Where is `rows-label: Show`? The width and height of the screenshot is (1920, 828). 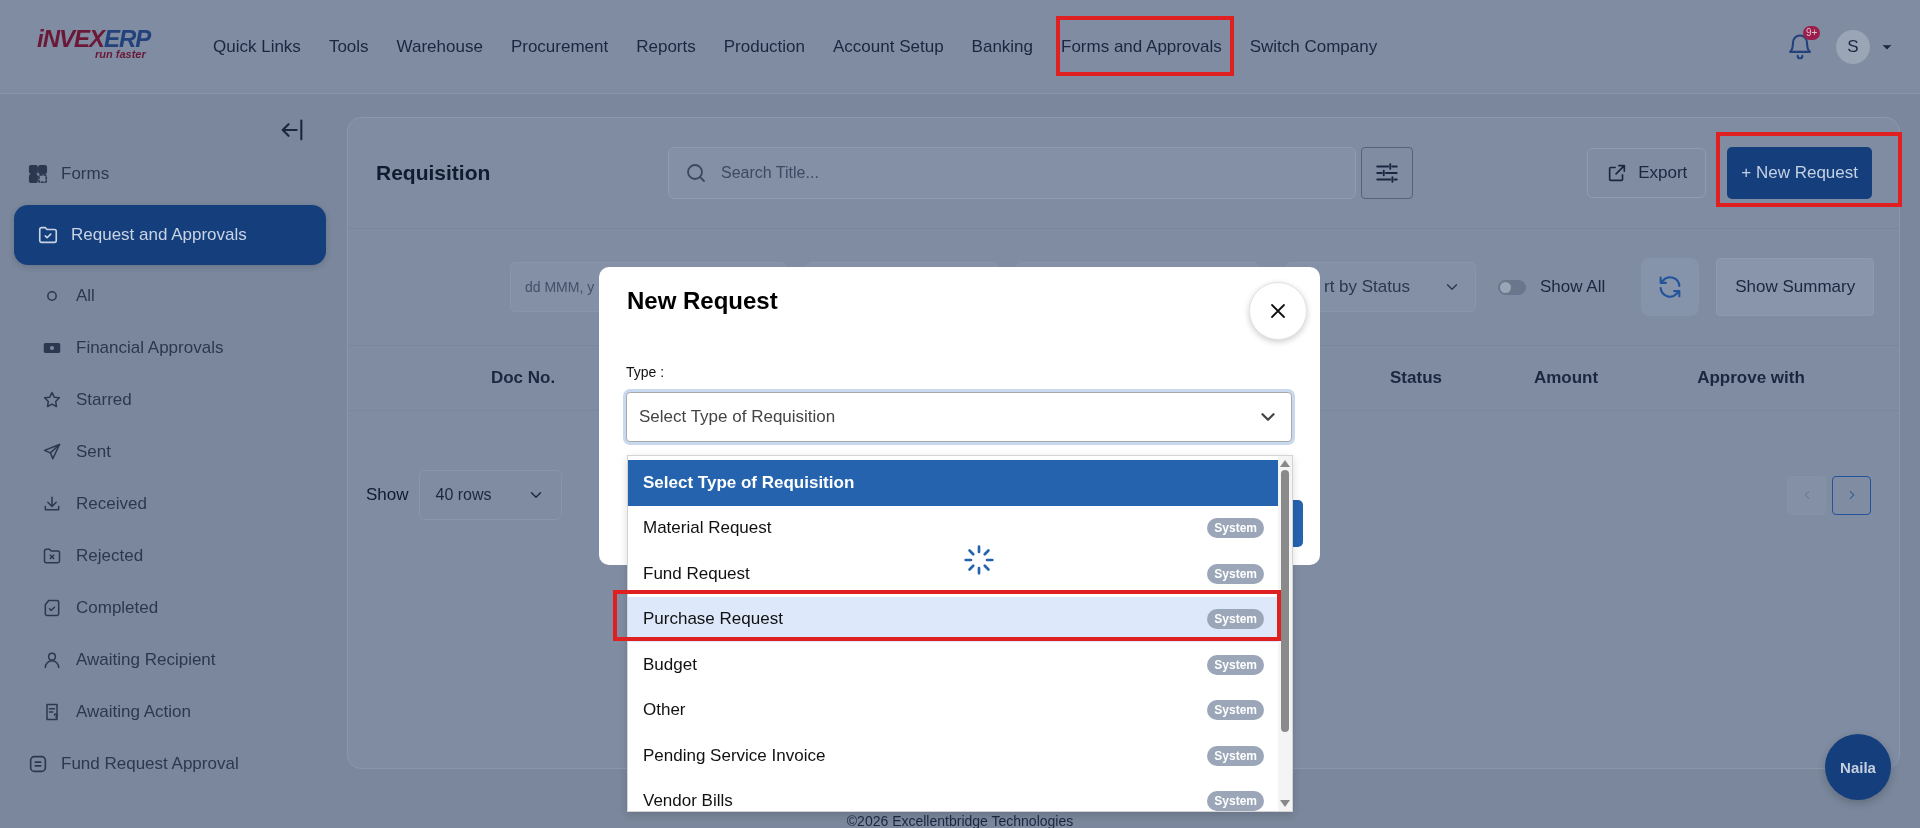 rows-label: Show is located at coordinates (387, 495).